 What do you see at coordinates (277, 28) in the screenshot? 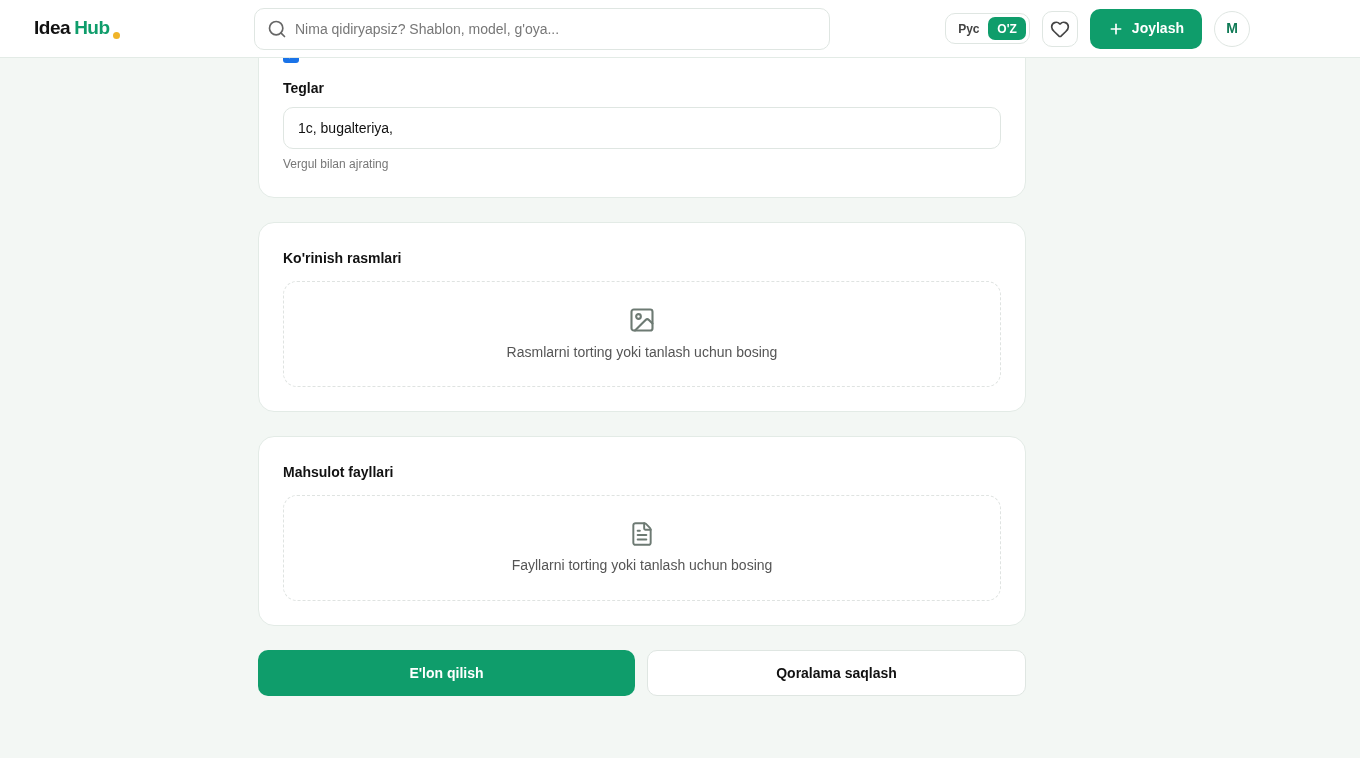
I see `search-icon` at bounding box center [277, 28].